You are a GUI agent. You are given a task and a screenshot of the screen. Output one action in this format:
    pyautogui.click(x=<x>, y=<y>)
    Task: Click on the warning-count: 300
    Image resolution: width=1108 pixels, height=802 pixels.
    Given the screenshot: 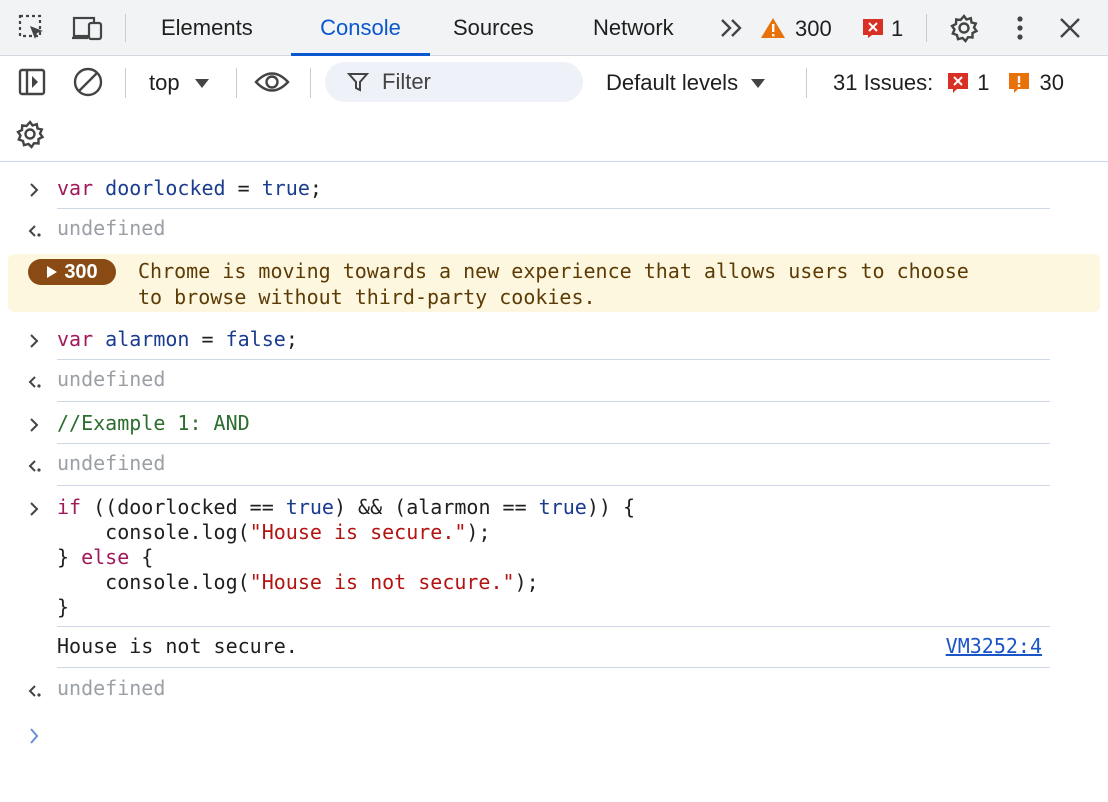 What is the action you would take?
    pyautogui.click(x=81, y=271)
    